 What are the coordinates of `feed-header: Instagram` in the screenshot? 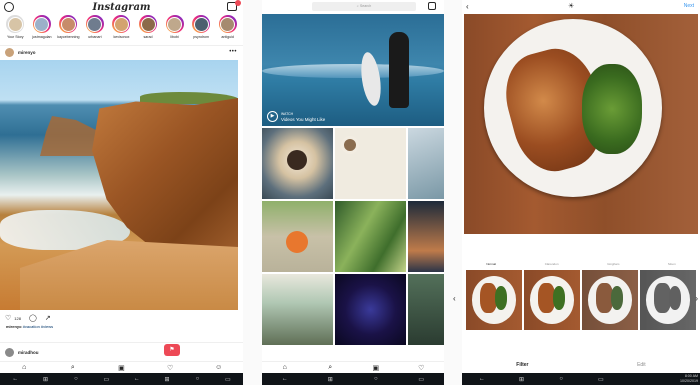 It's located at (121, 7).